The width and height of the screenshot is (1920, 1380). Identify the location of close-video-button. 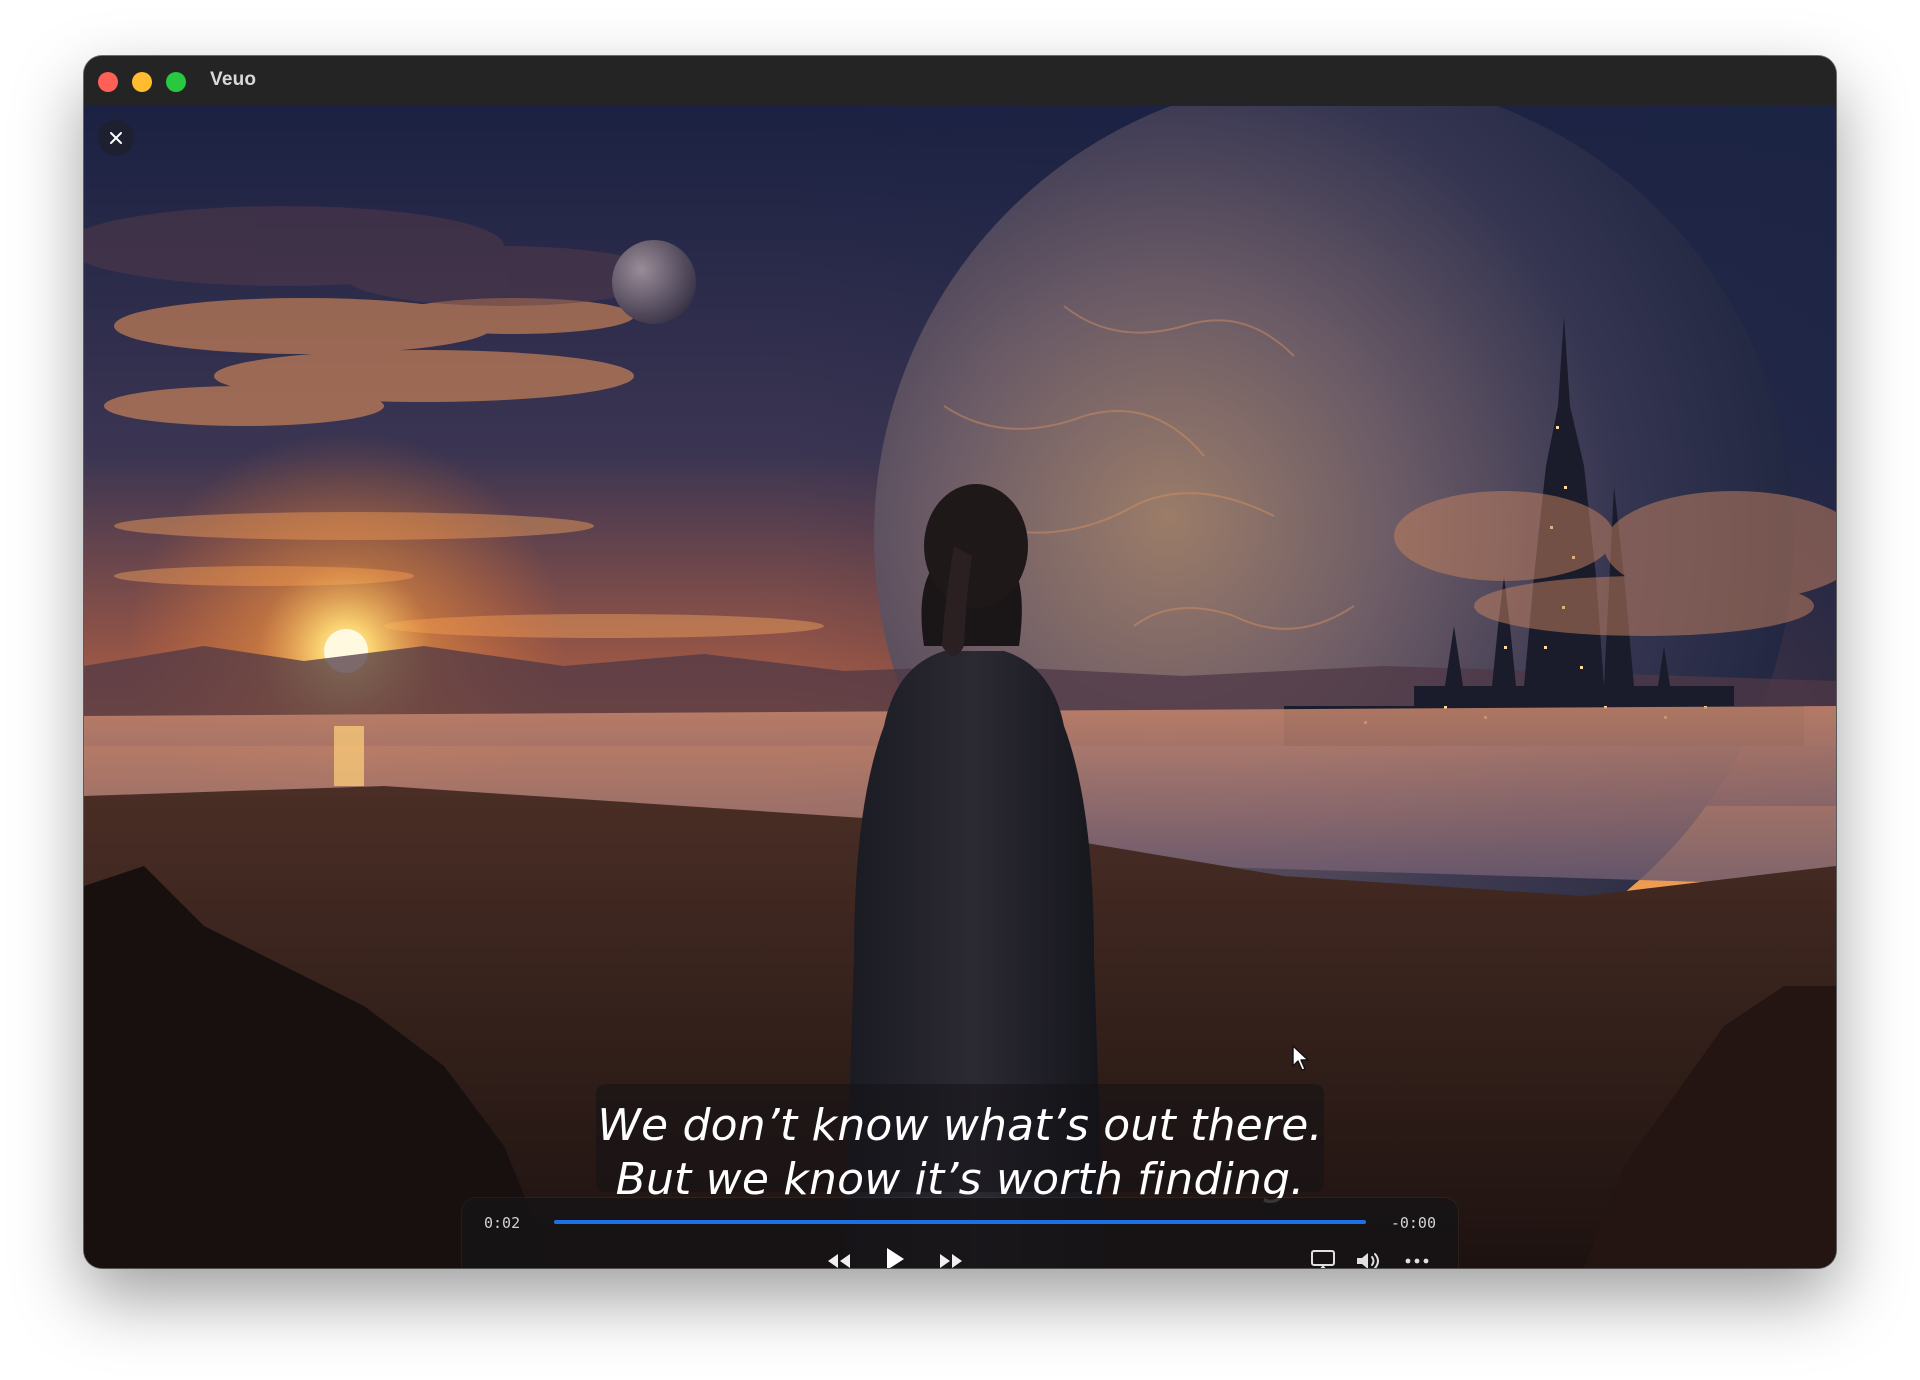
(116, 138).